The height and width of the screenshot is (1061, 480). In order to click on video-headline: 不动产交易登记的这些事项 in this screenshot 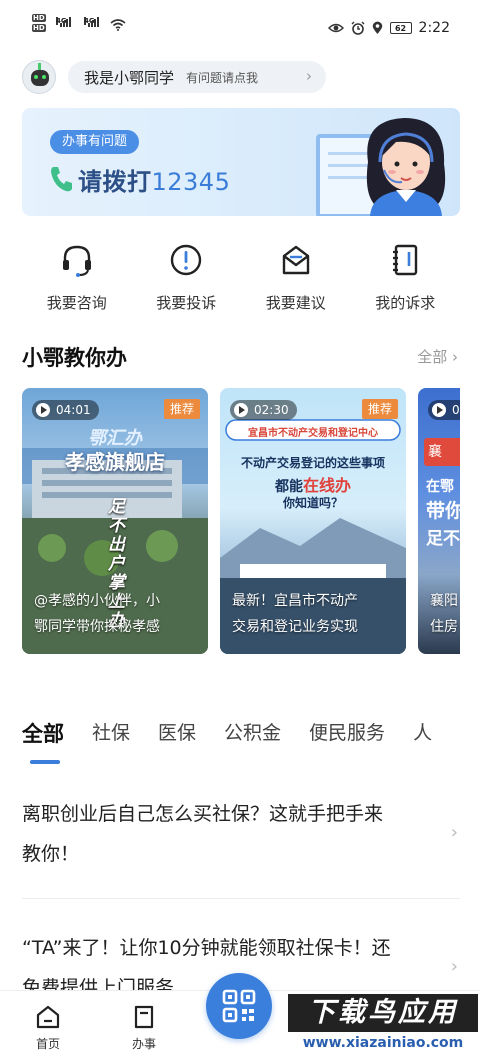, I will do `click(312, 463)`.